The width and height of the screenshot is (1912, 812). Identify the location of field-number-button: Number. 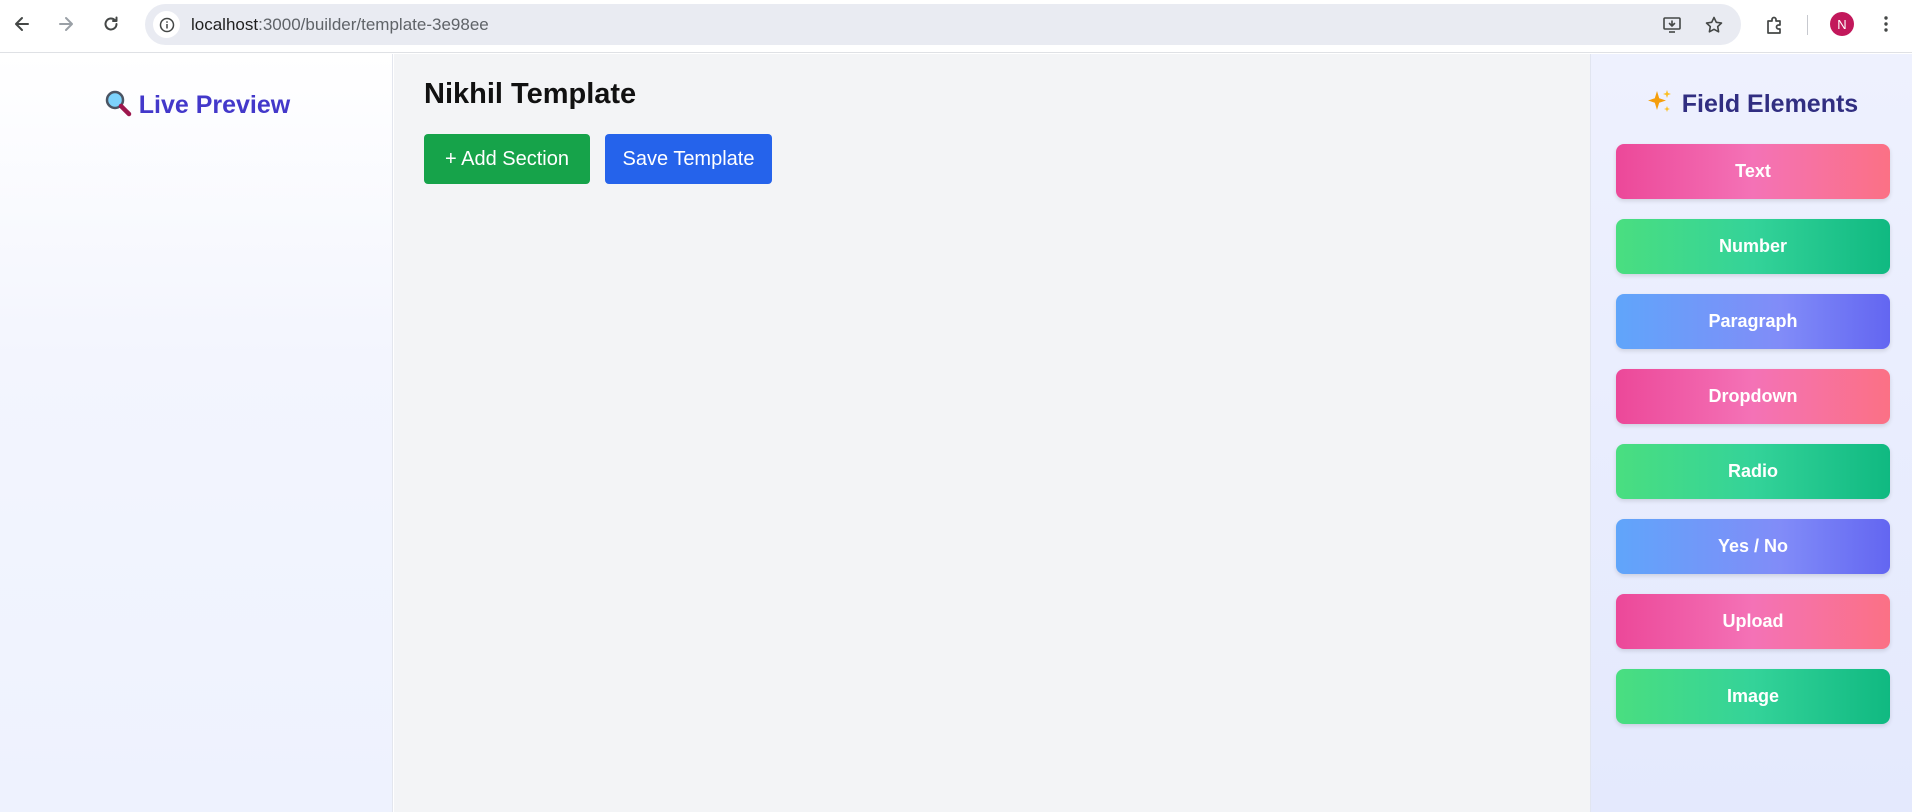
(1753, 246).